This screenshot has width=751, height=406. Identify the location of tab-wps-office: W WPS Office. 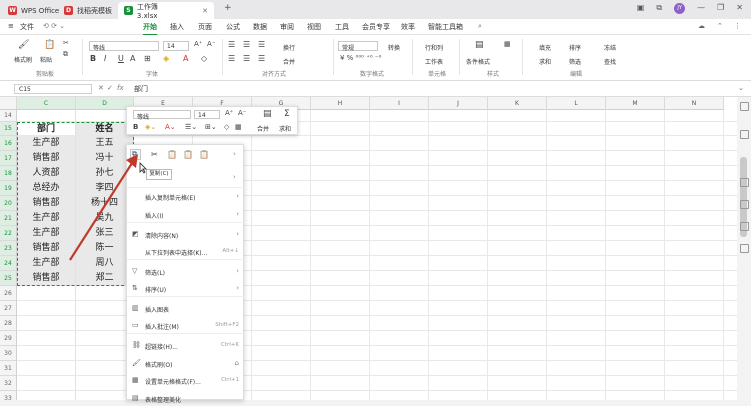
(33, 10).